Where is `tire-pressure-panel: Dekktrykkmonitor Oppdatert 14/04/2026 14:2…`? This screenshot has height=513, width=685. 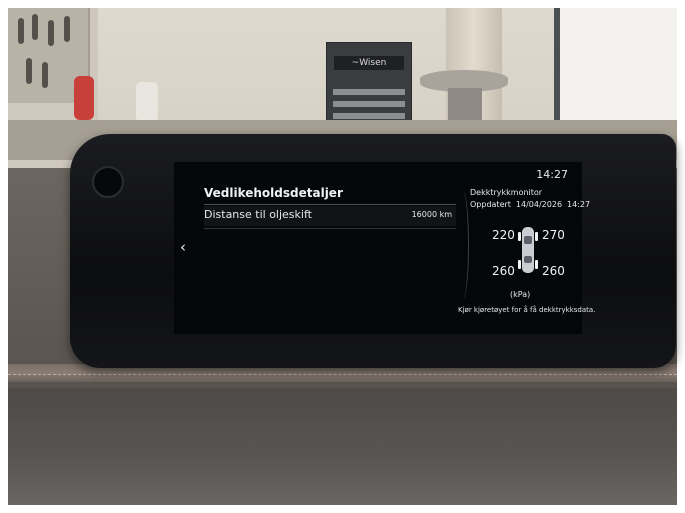 tire-pressure-panel: Dekktrykkmonitor Oppdatert 14/04/2026 14:2… is located at coordinates (526, 253).